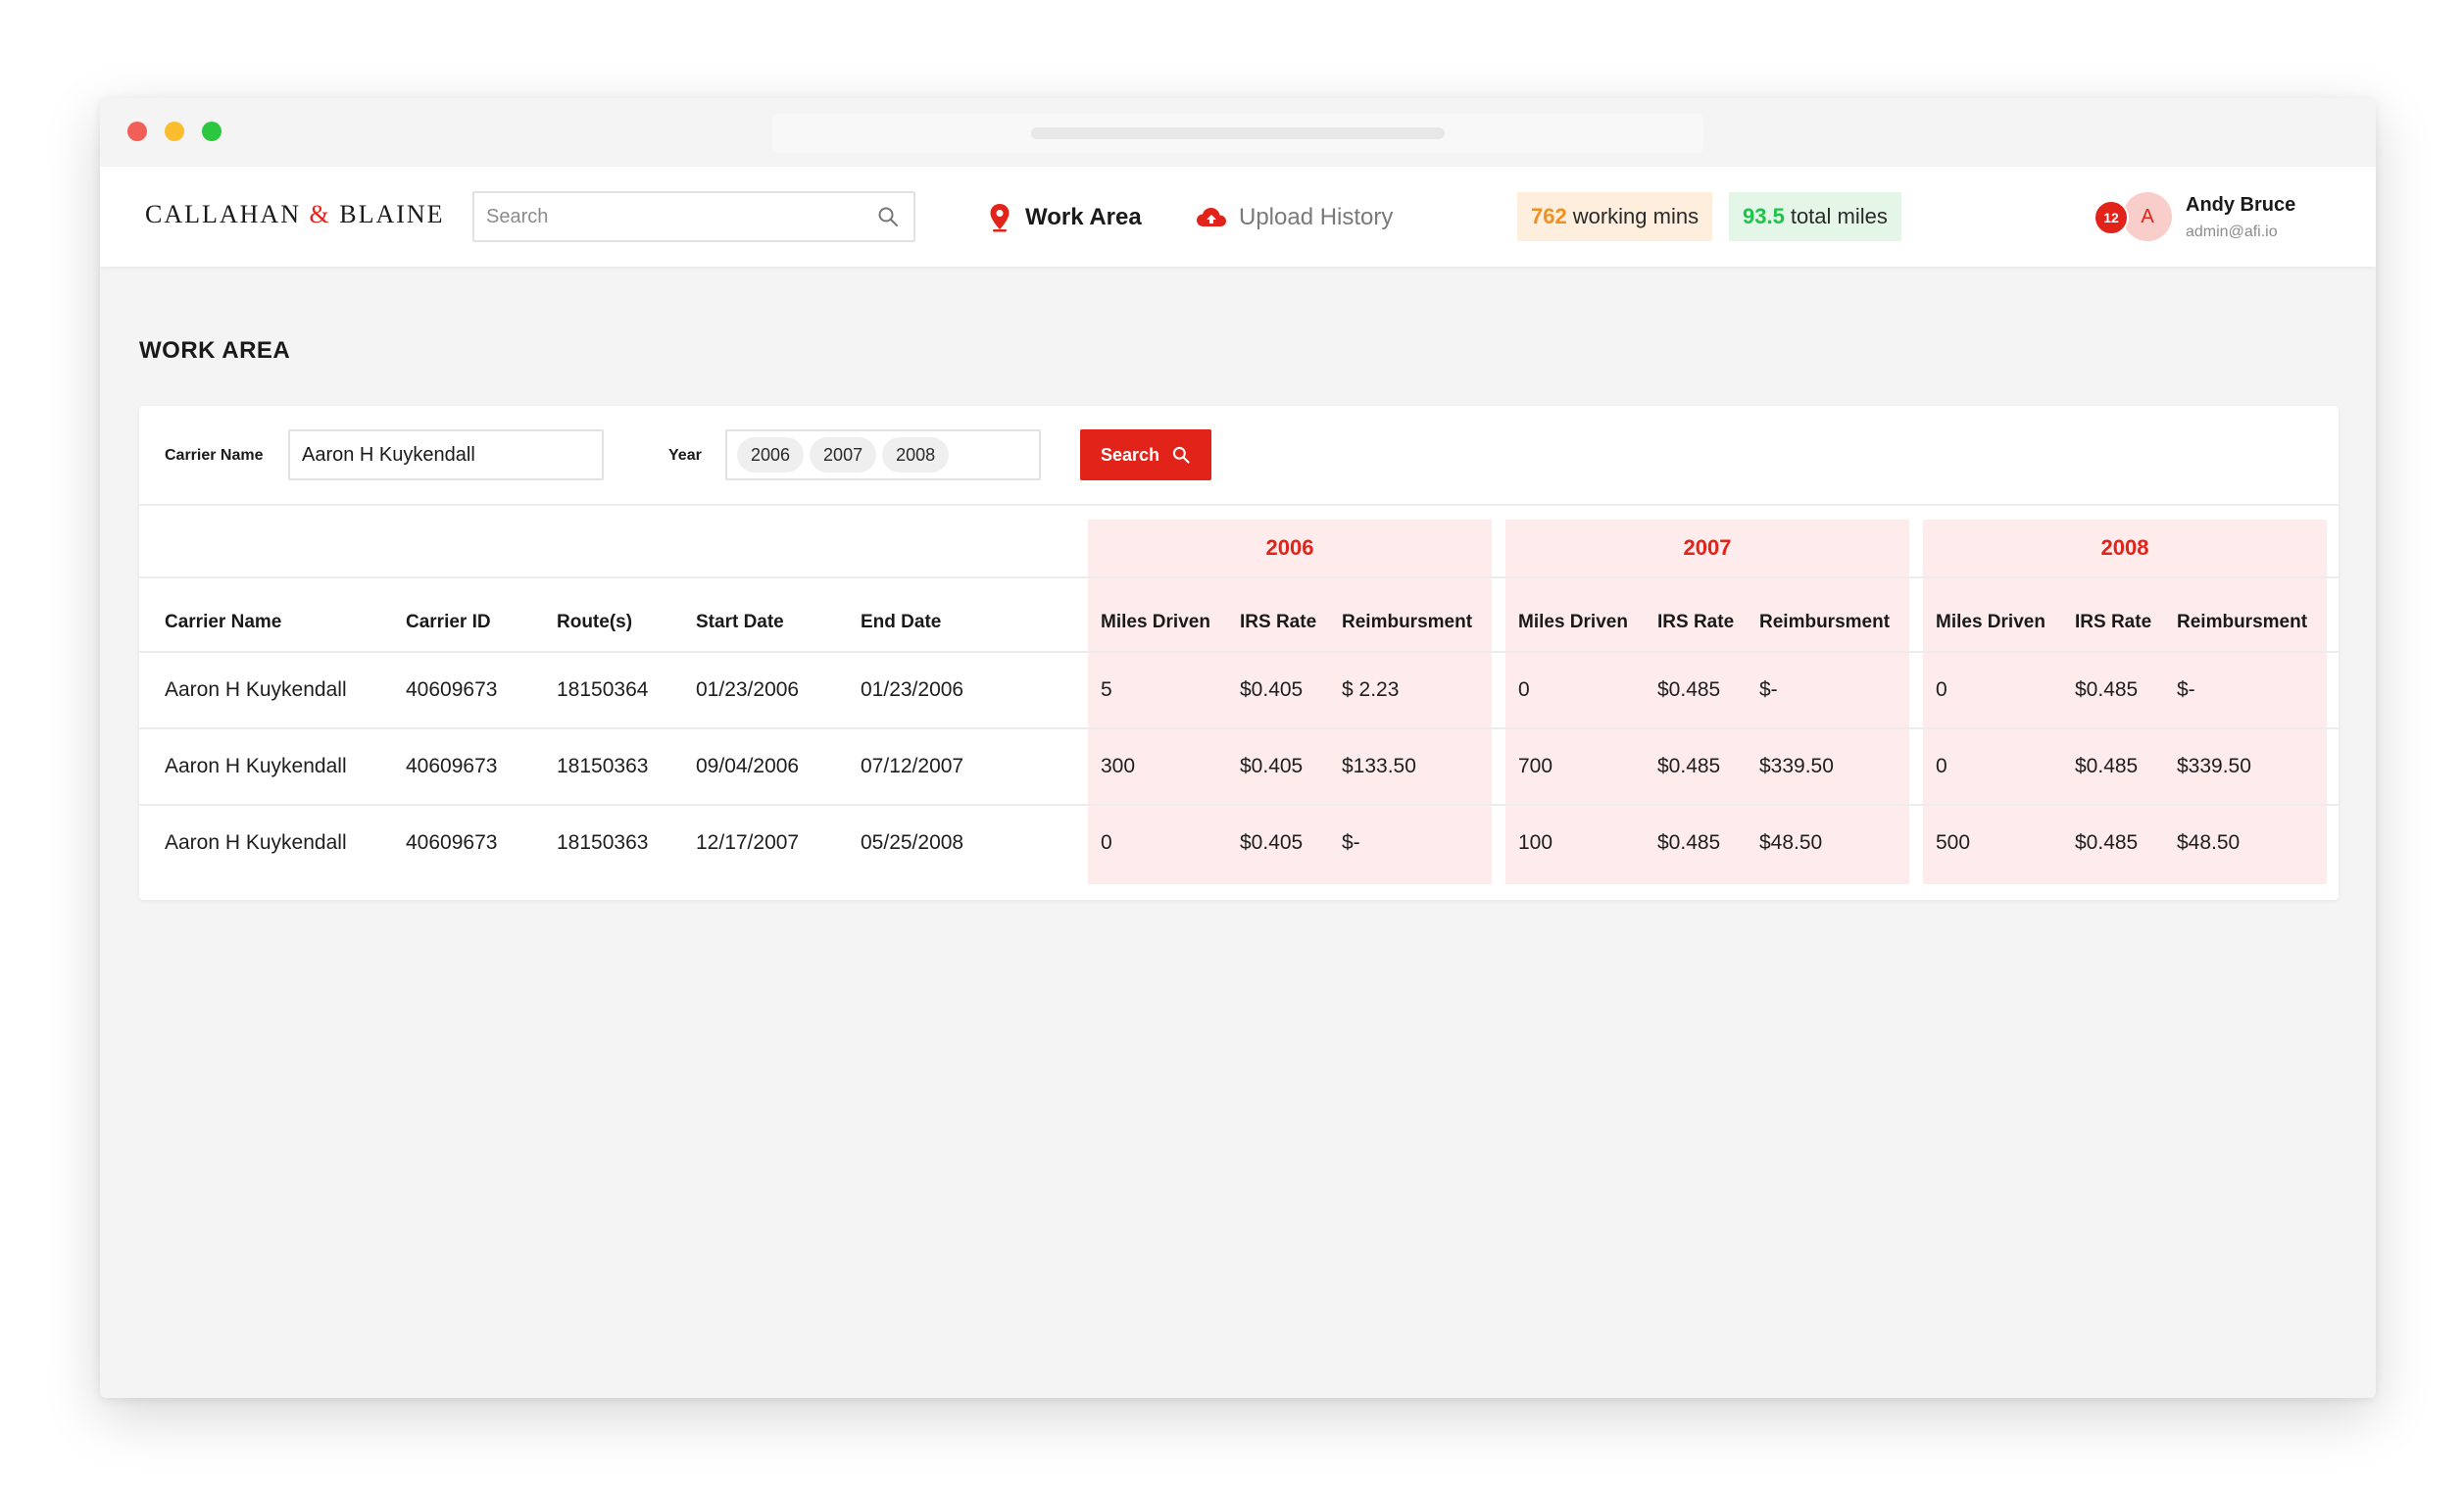 The height and width of the screenshot is (1494, 2464). I want to click on search-button-label: Search, so click(1130, 454).